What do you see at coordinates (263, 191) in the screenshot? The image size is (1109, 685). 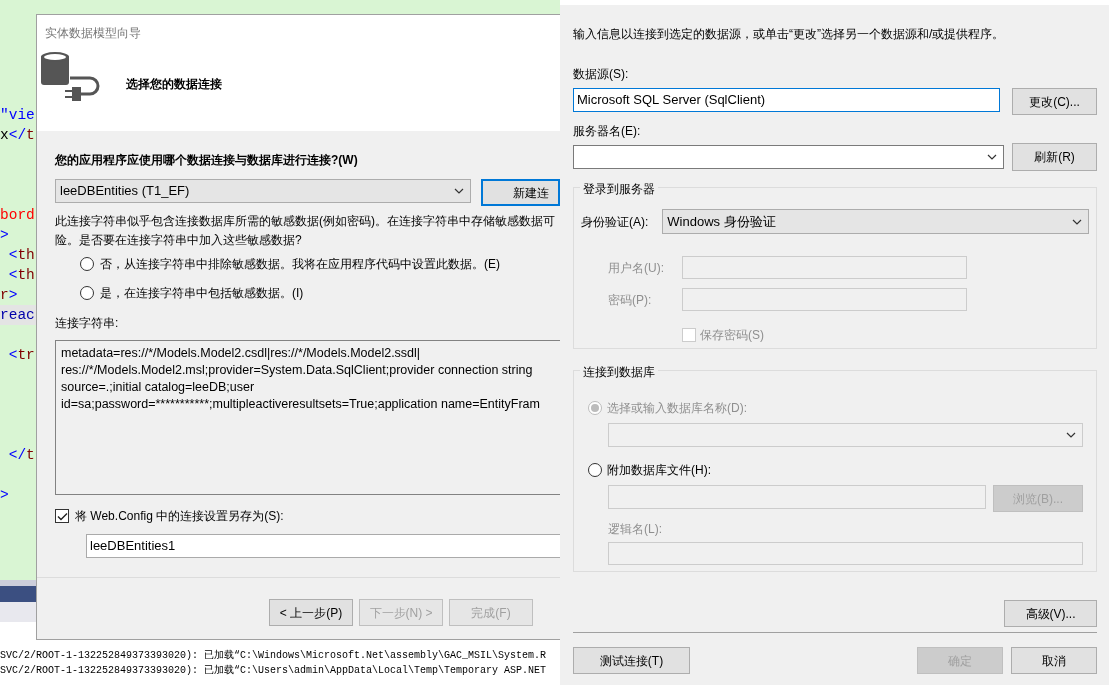 I see `connection-dropdown: leeDBEntities (T1_EF)` at bounding box center [263, 191].